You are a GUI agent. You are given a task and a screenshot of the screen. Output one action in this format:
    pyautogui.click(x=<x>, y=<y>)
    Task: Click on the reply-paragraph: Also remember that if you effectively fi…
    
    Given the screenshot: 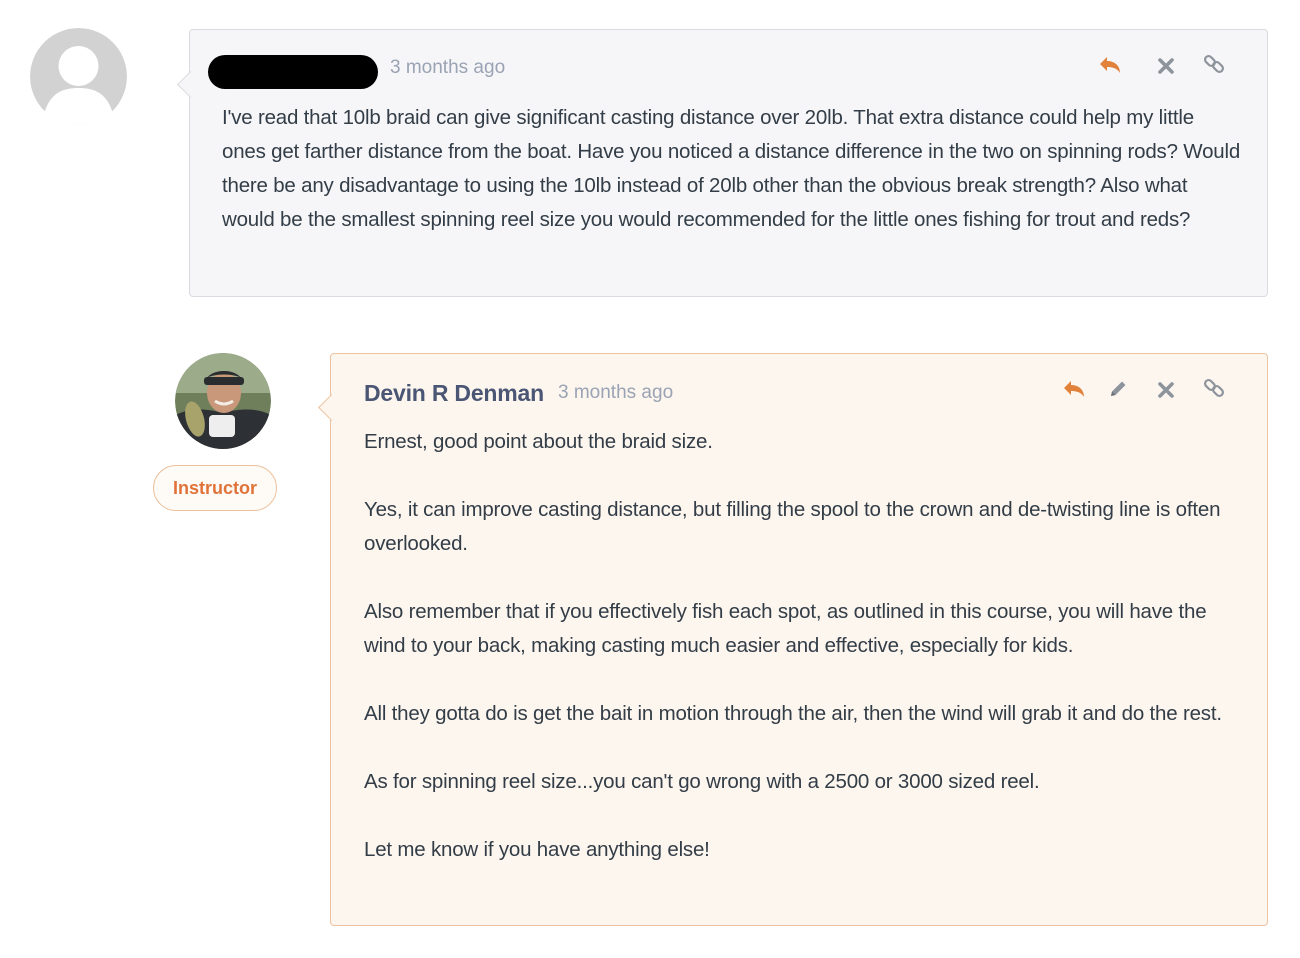 What is the action you would take?
    pyautogui.click(x=785, y=628)
    